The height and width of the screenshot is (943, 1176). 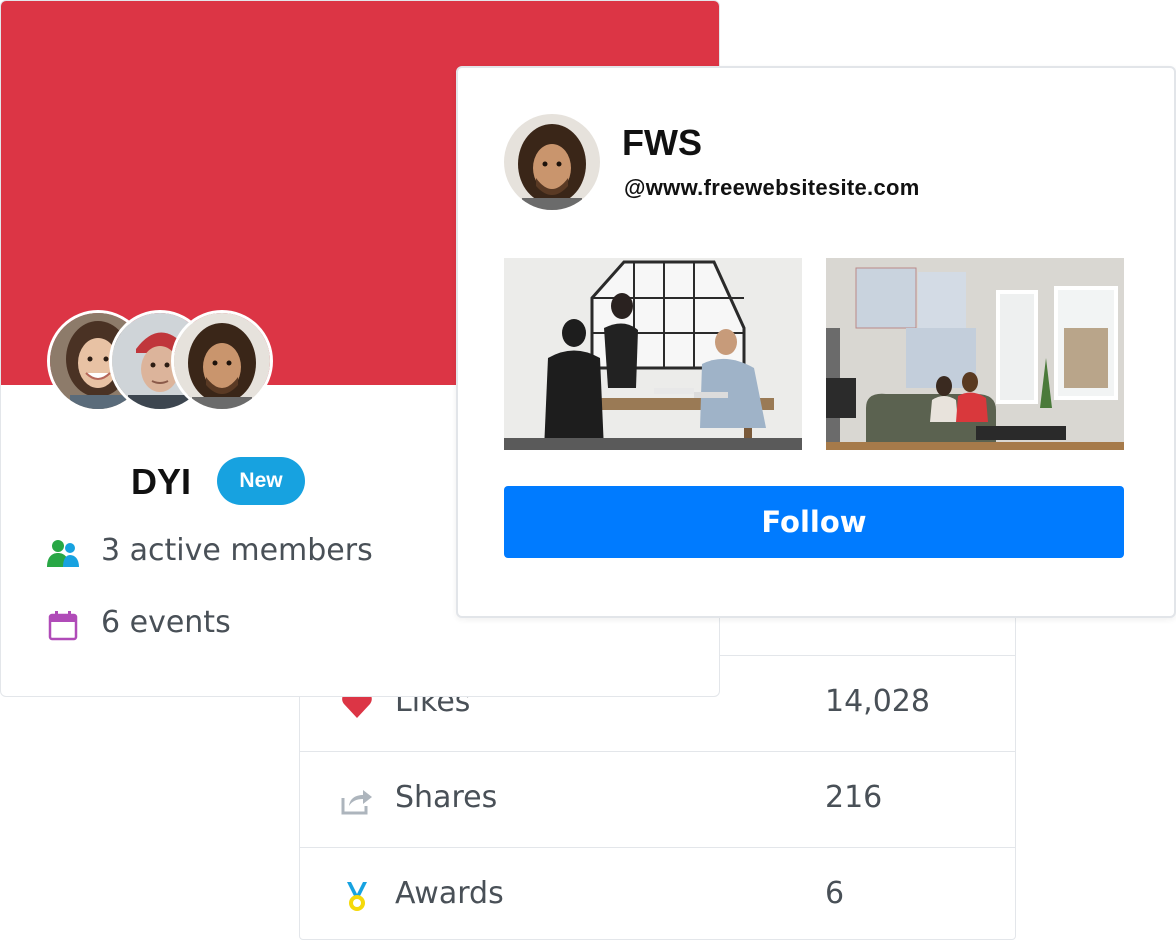 I want to click on follow-button: Follow, so click(x=814, y=522).